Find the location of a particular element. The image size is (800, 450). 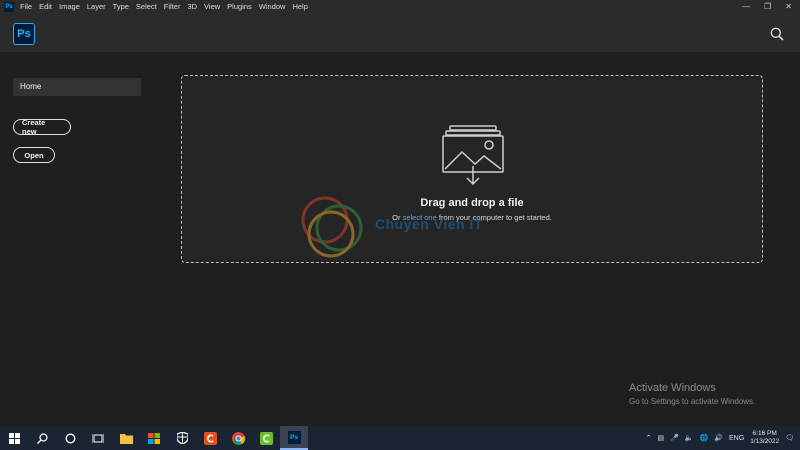

menu-view: View is located at coordinates (212, 6).